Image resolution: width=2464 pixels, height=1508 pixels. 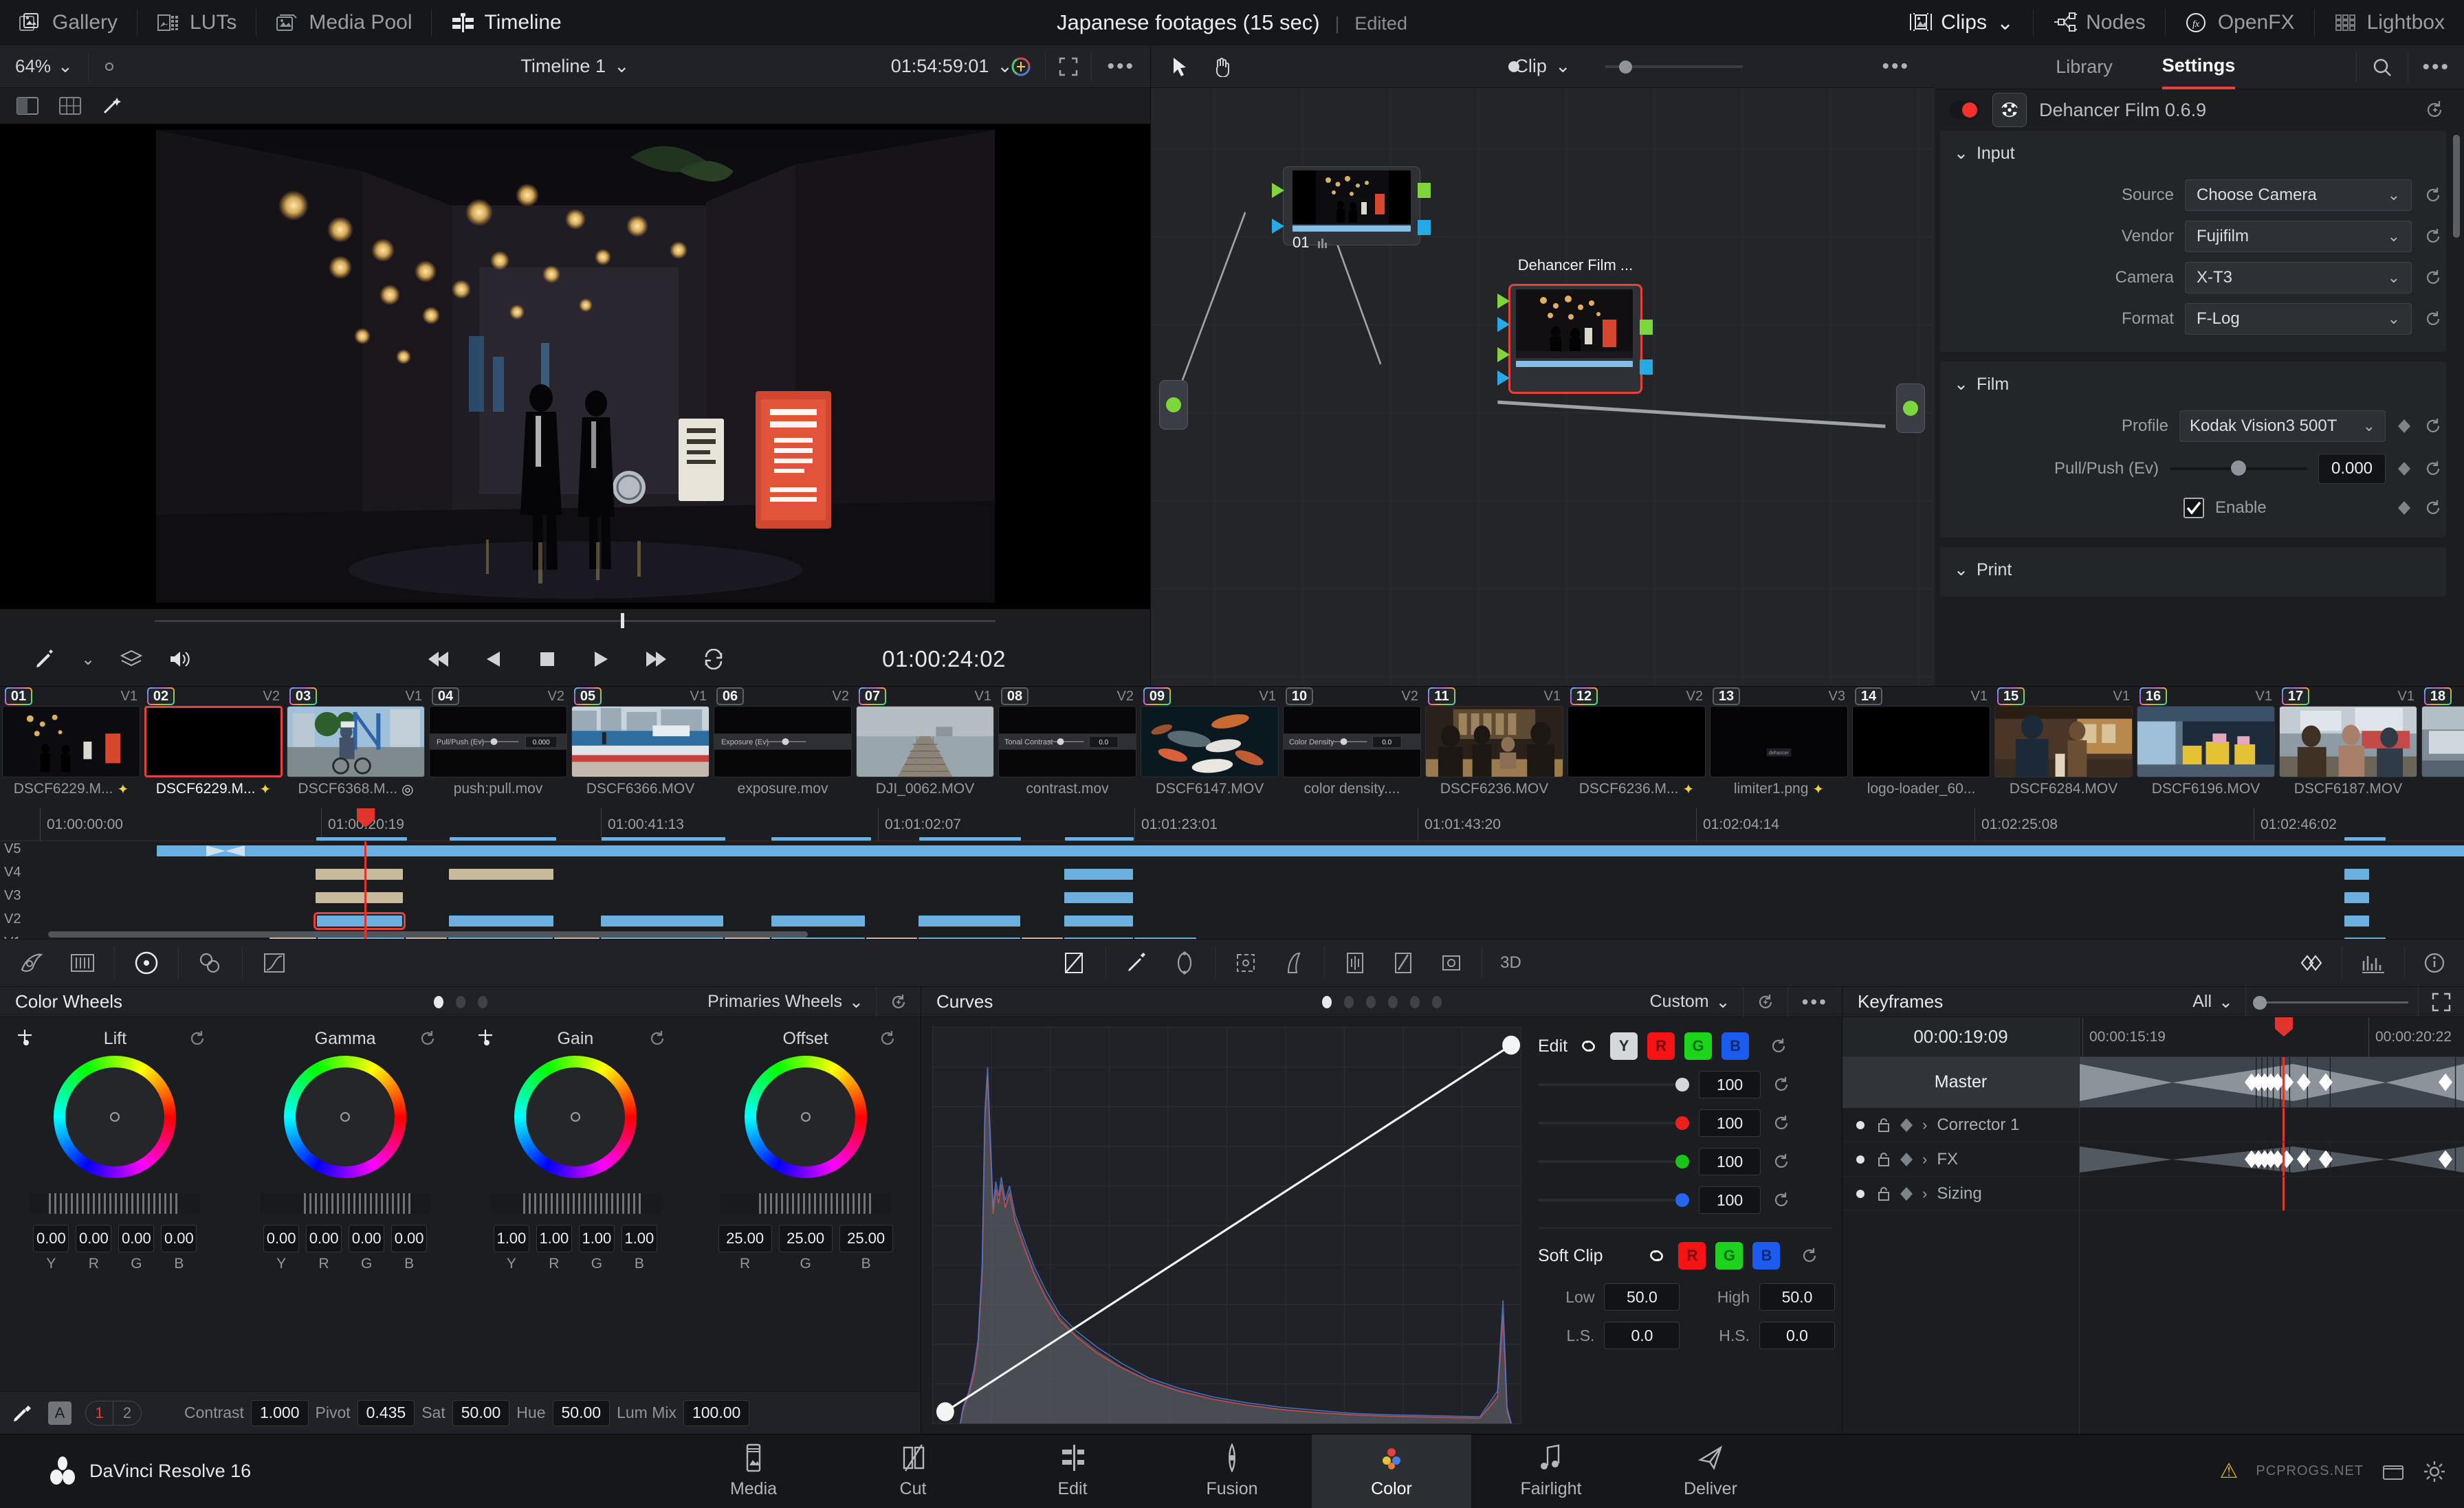 I want to click on page-deliver: Deliver, so click(x=1710, y=1471).